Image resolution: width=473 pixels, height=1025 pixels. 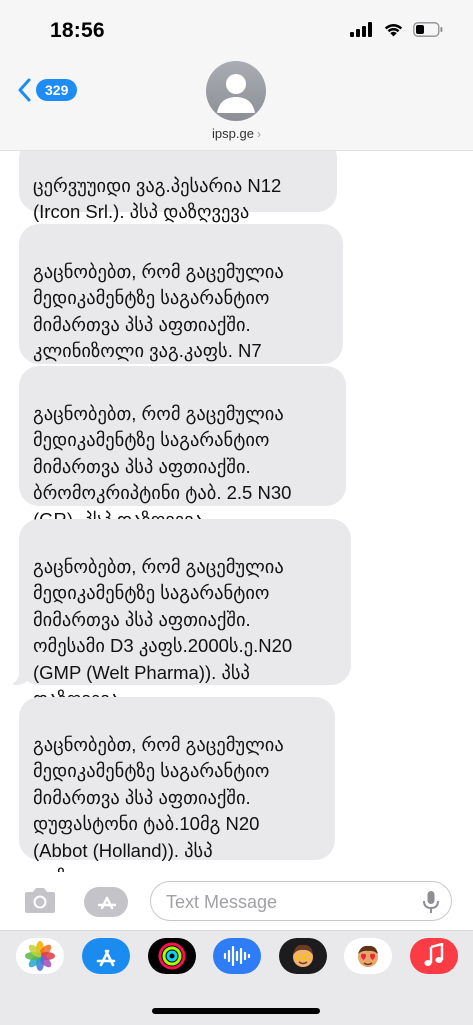 What do you see at coordinates (57, 90) in the screenshot?
I see `unread-count-badge: 329` at bounding box center [57, 90].